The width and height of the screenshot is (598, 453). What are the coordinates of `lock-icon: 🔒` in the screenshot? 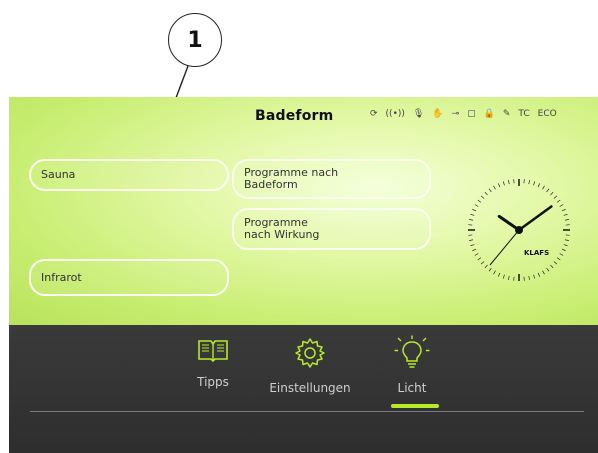 It's located at (489, 114).